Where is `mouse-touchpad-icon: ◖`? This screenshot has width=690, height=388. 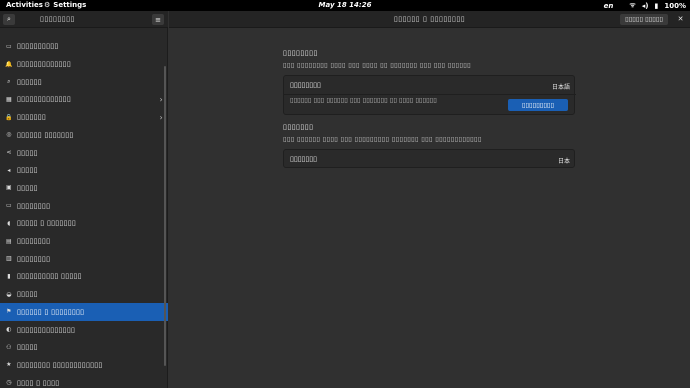
mouse-touchpad-icon: ◖ is located at coordinates (9, 223).